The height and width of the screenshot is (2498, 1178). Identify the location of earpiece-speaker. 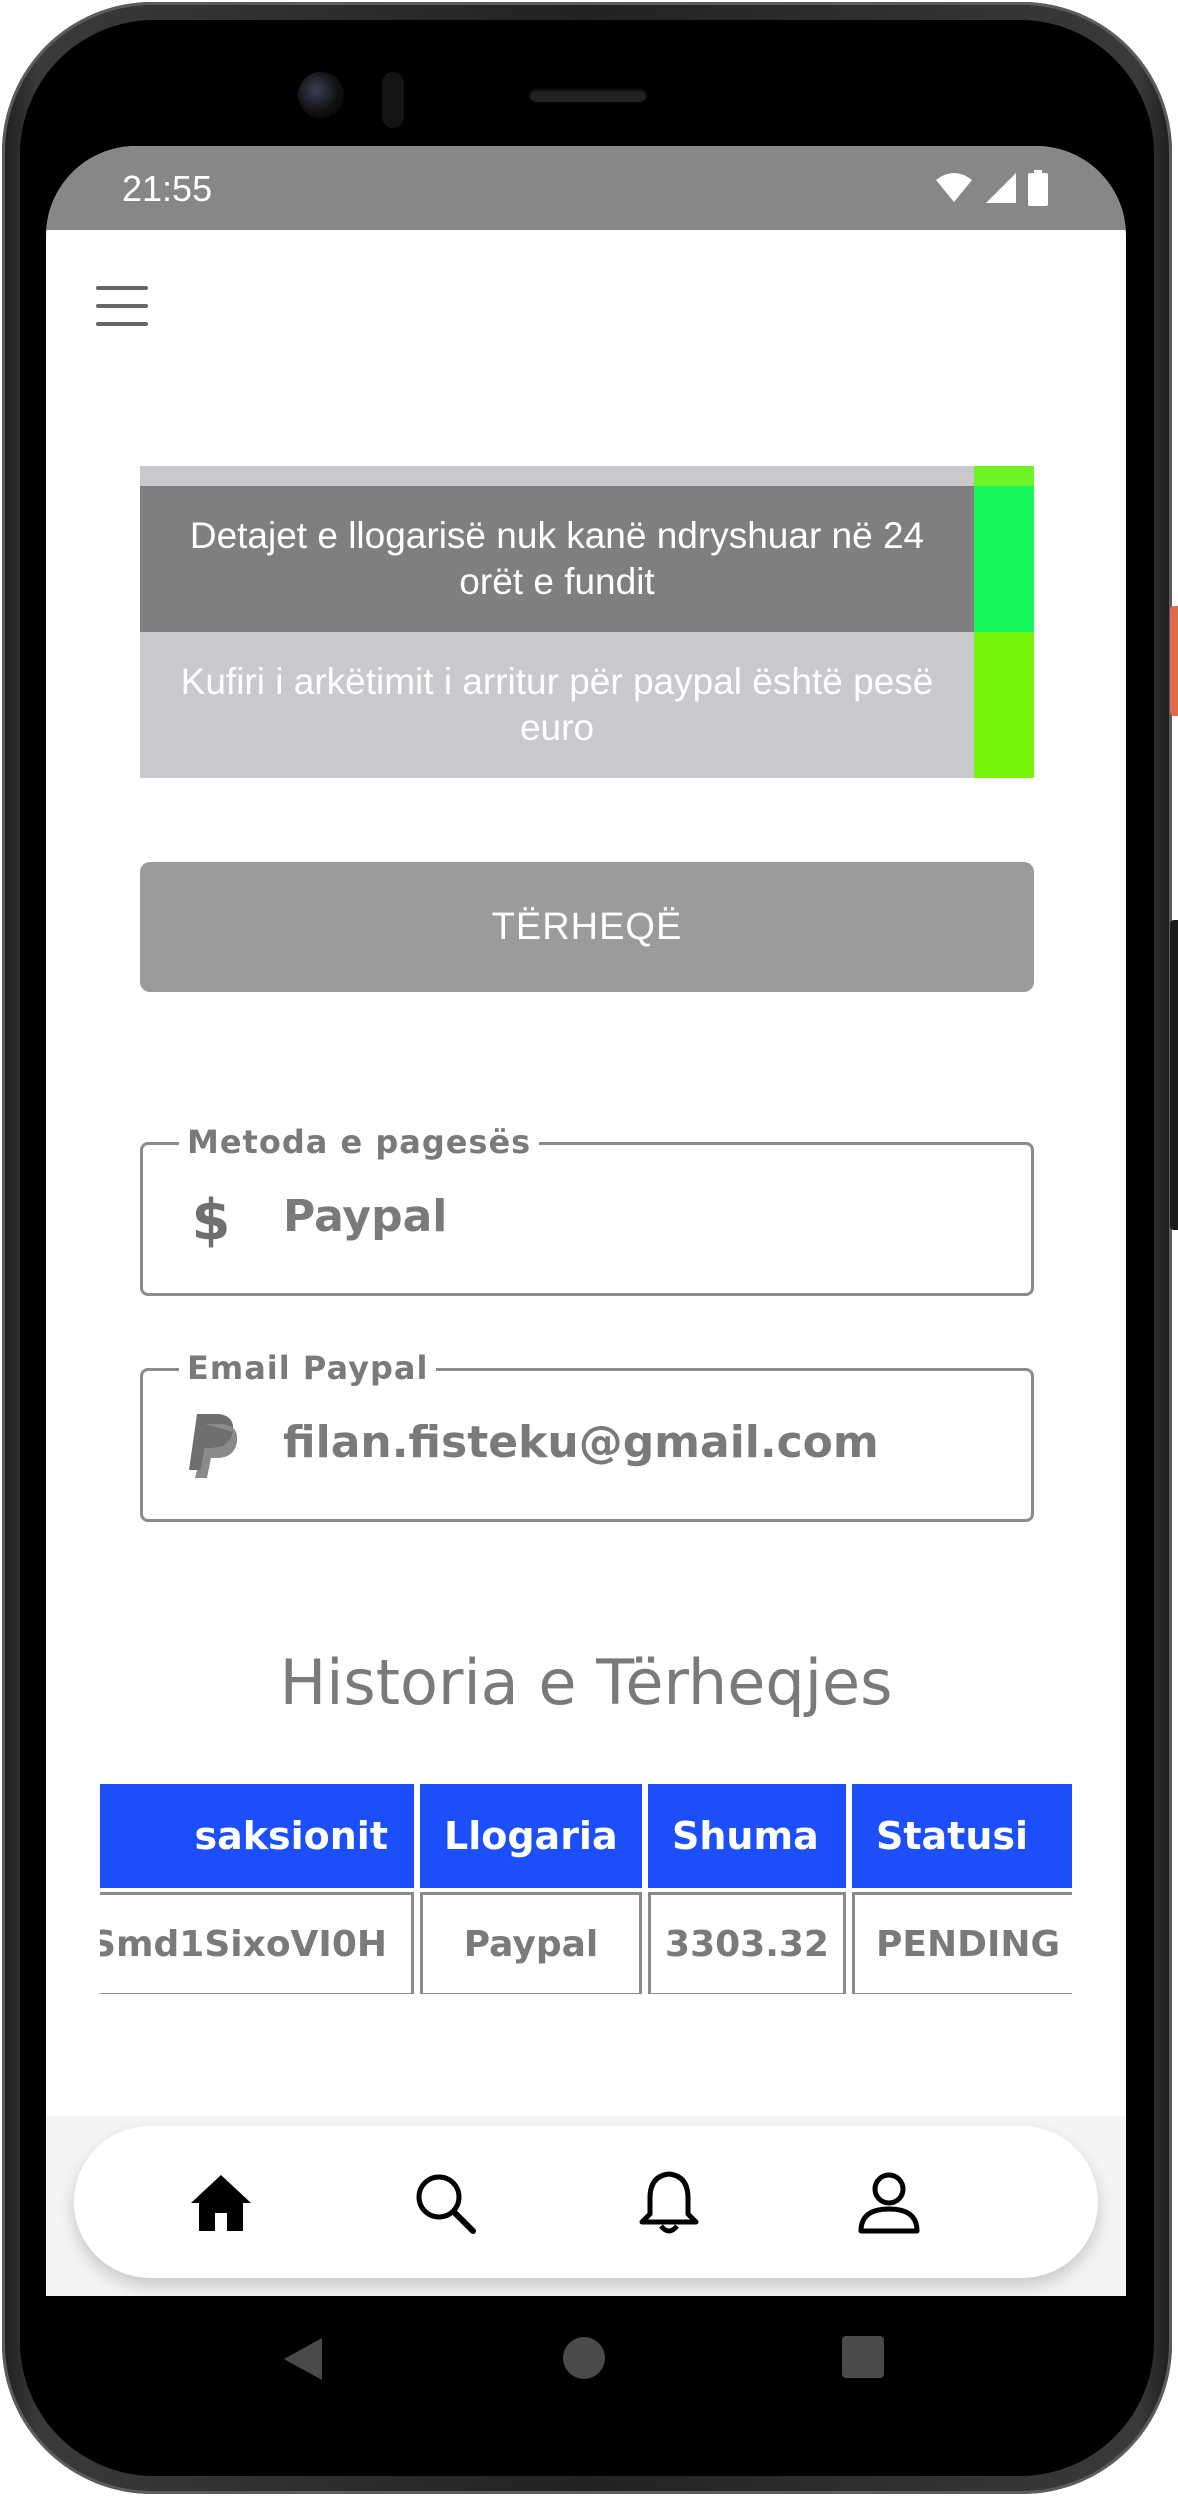
(588, 95).